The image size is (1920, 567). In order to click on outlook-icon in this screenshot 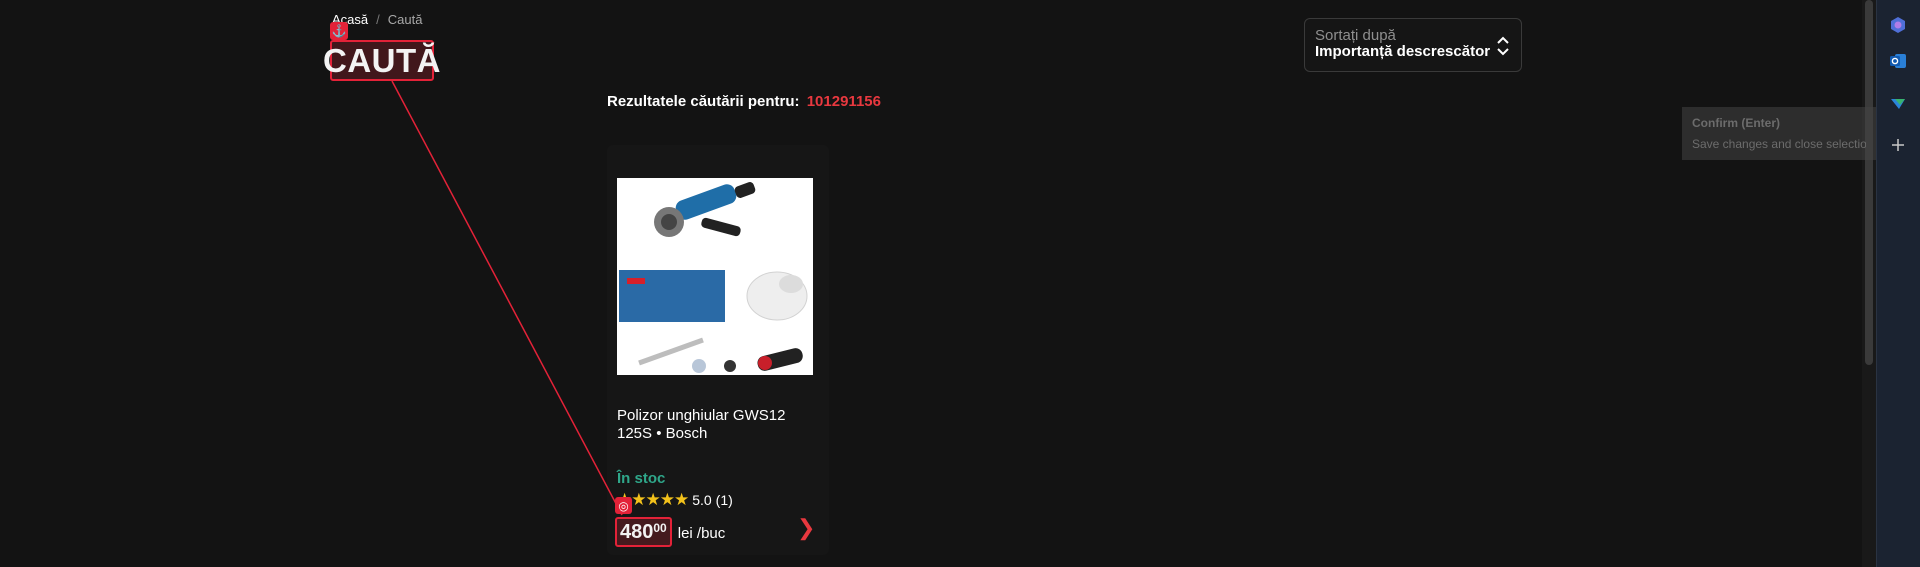, I will do `click(1898, 61)`.